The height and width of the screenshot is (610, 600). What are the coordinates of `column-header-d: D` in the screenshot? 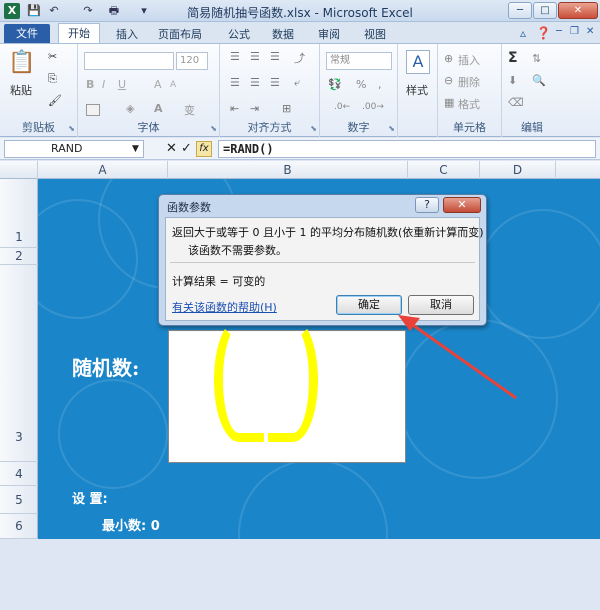 It's located at (518, 170).